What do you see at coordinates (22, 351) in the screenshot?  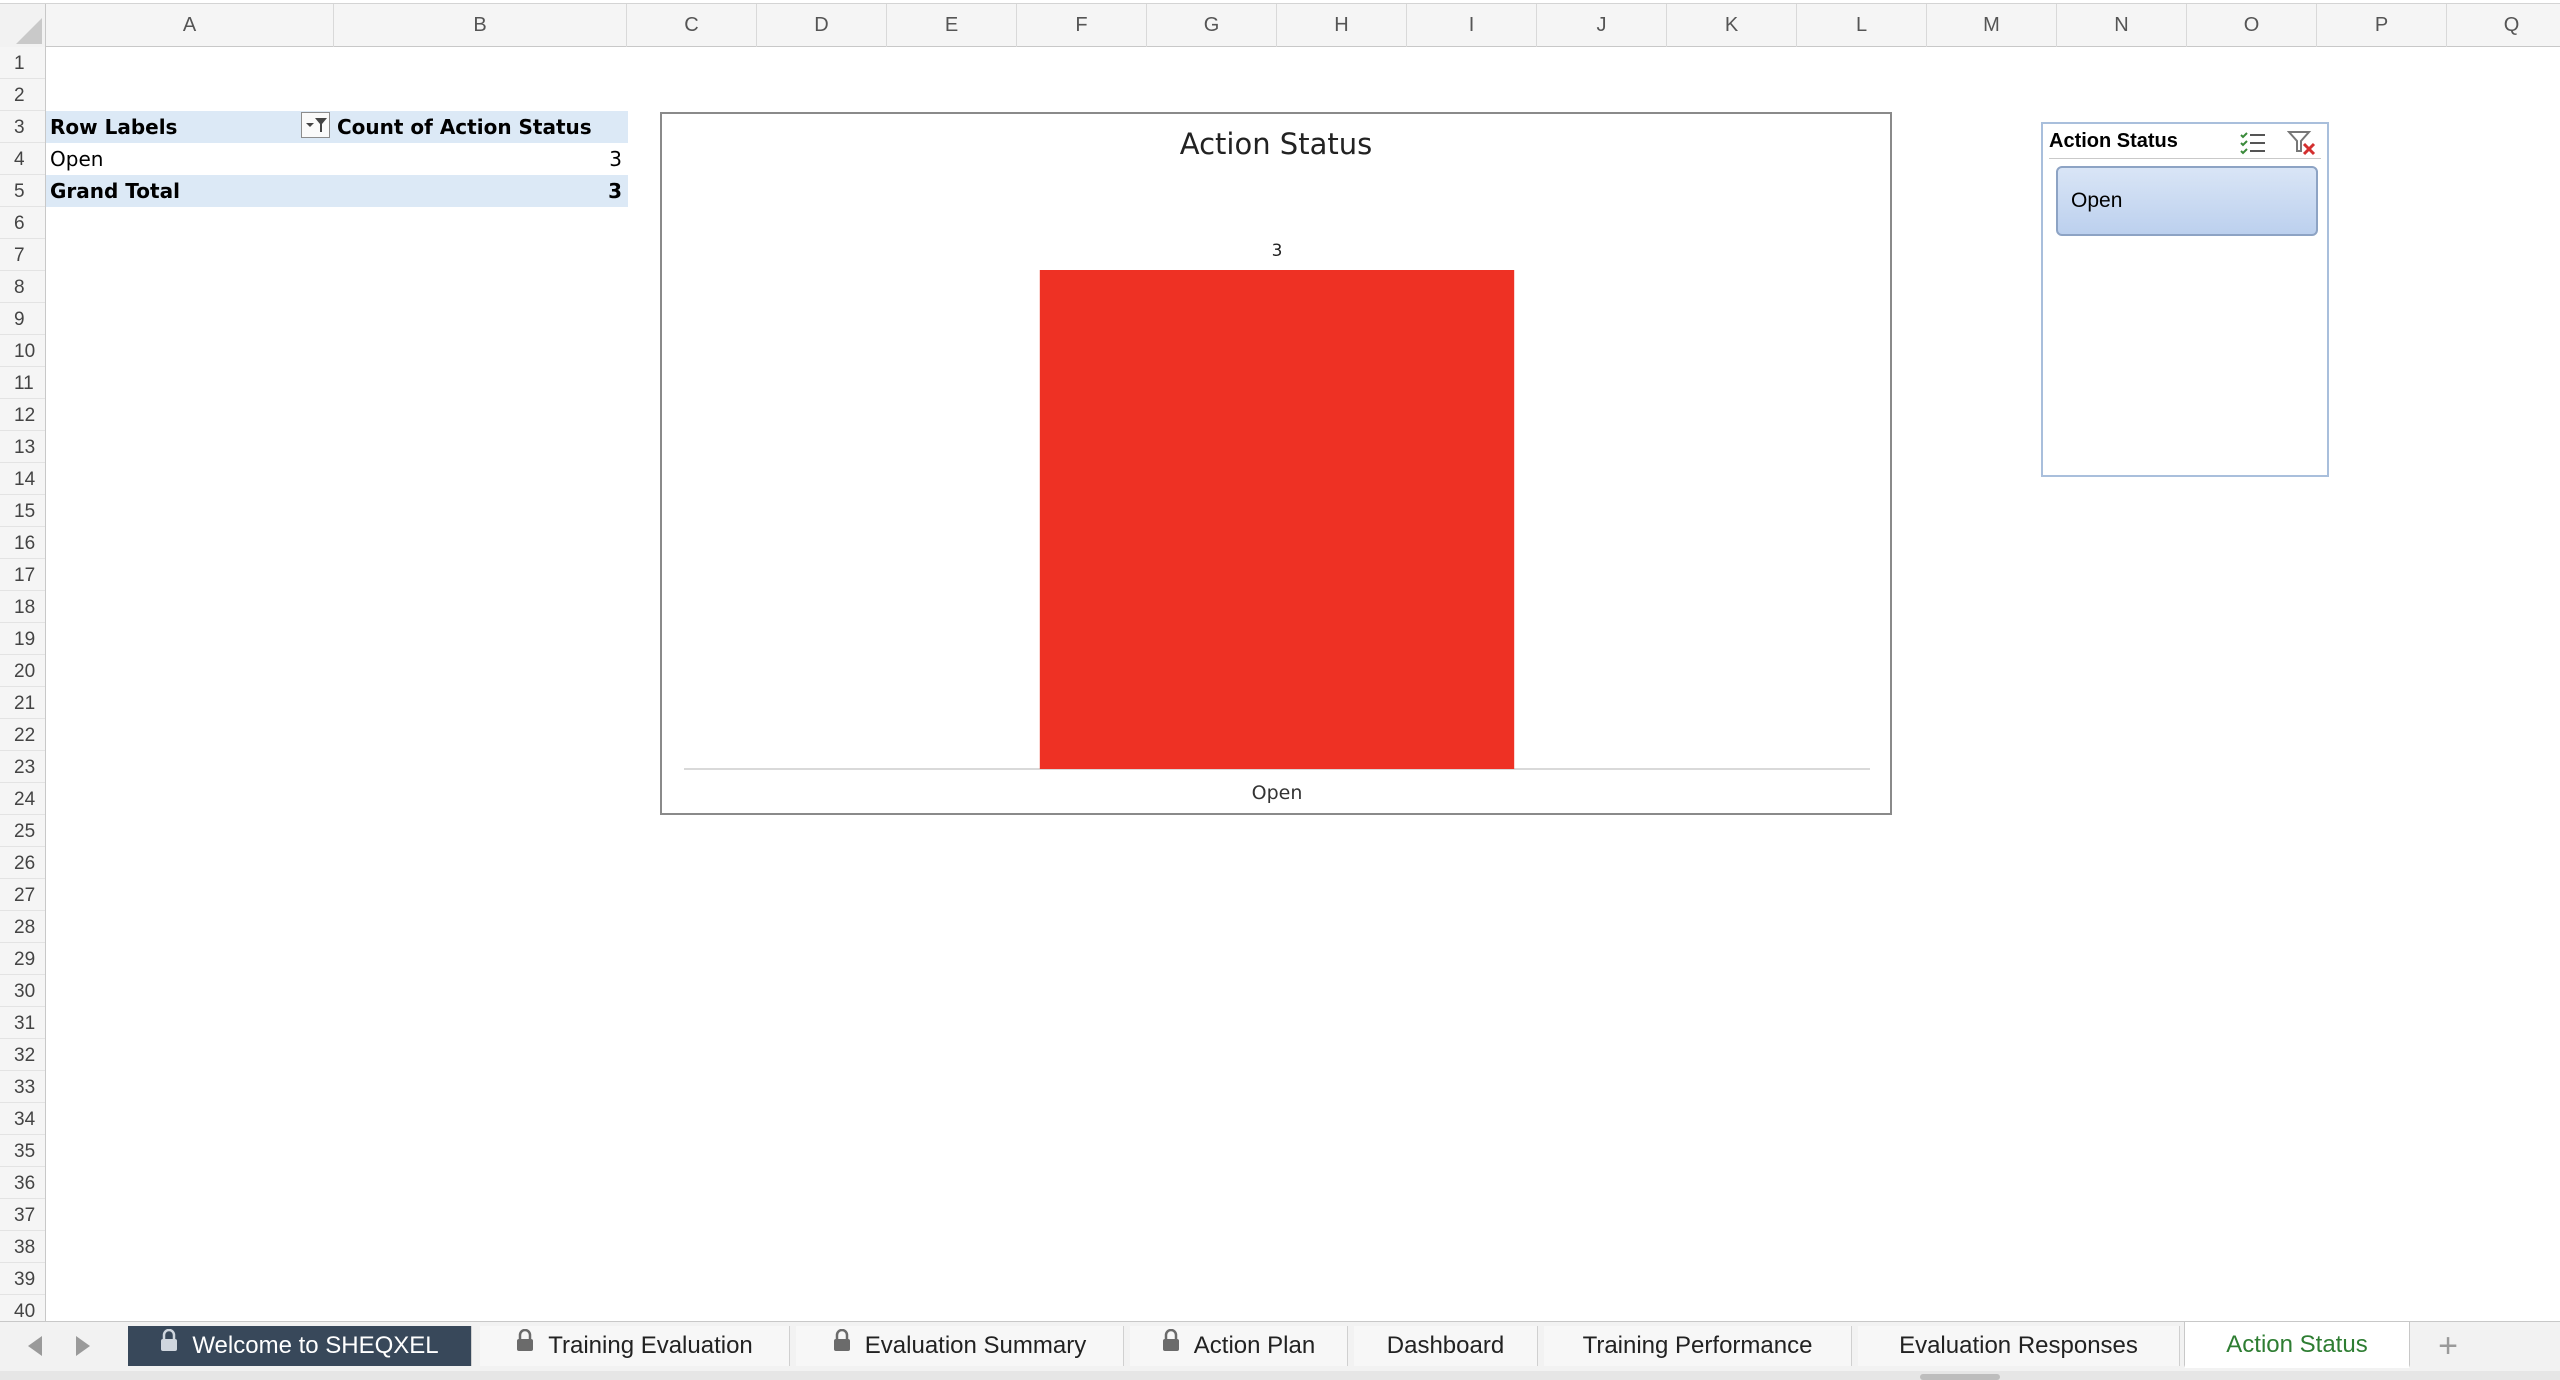 I see `row-header-cell: 10` at bounding box center [22, 351].